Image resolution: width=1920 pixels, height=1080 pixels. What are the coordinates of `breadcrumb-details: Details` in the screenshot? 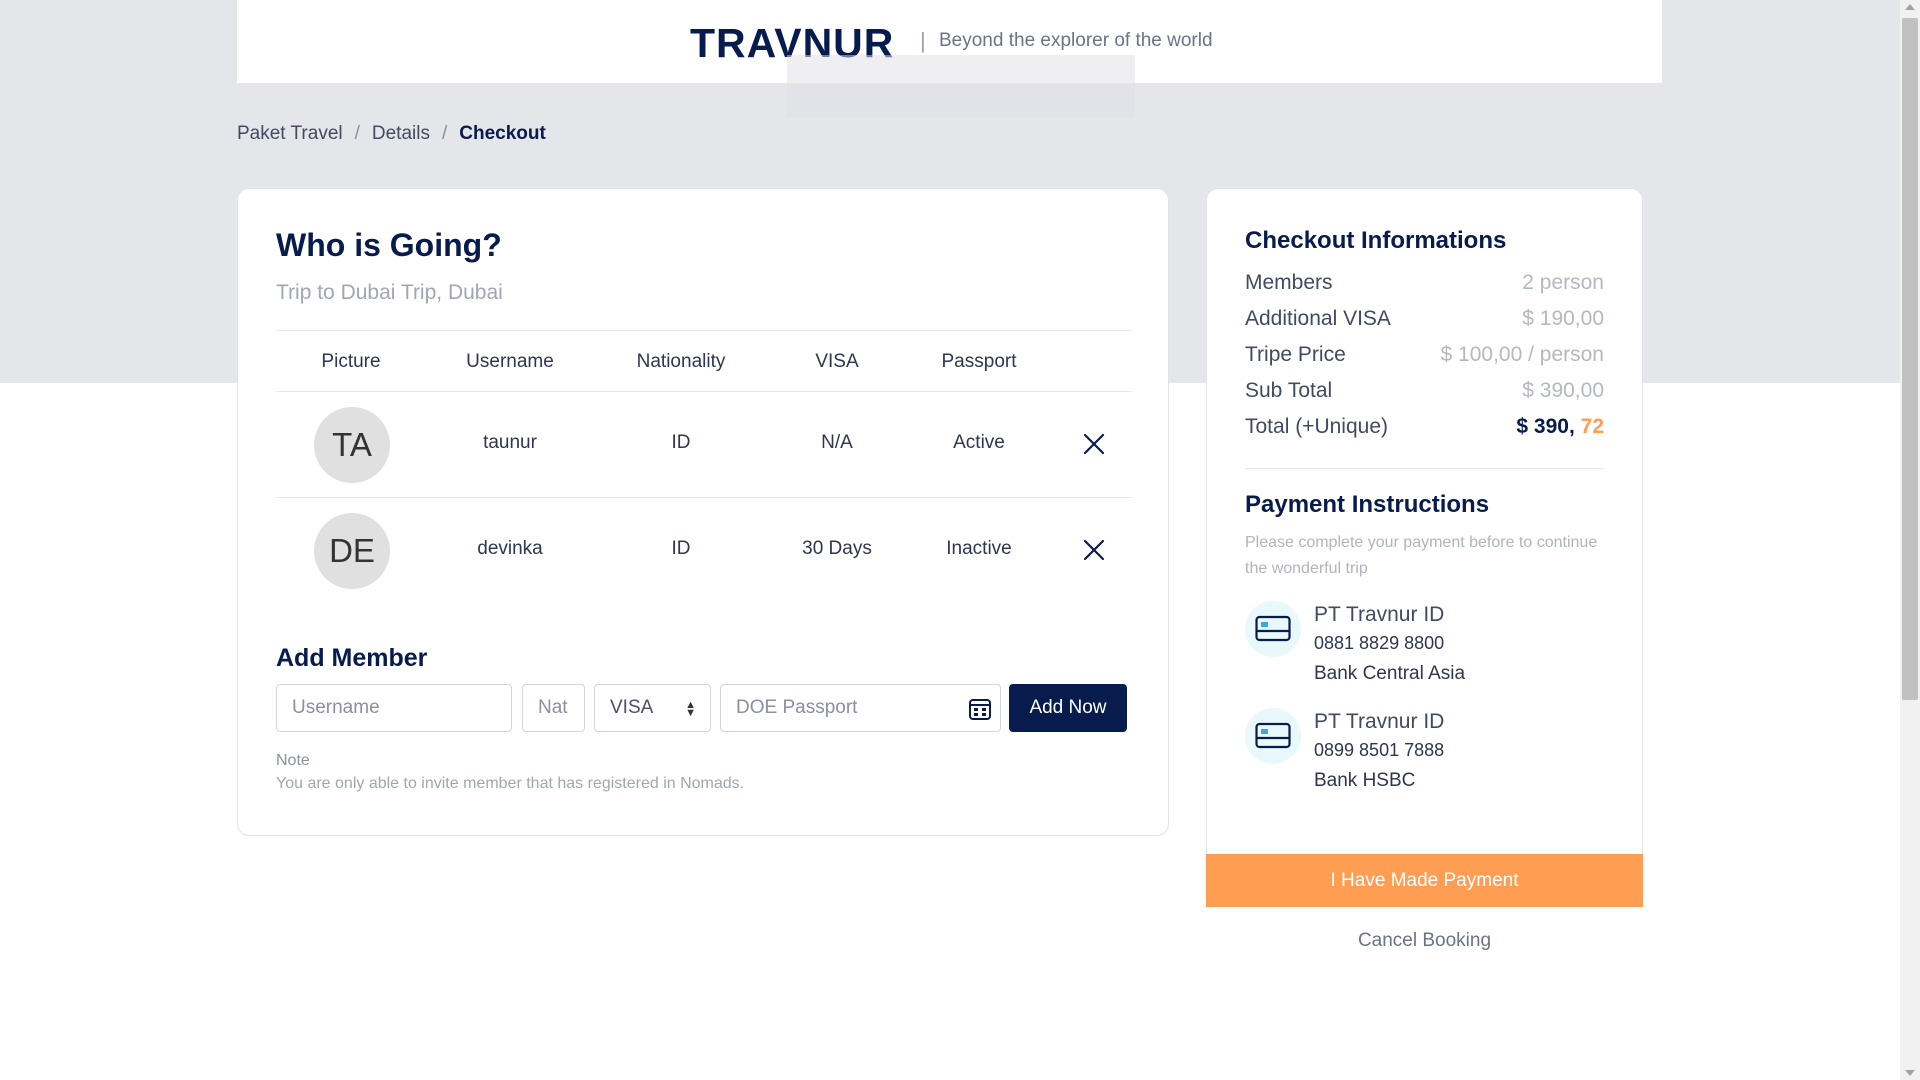 It's located at (401, 134).